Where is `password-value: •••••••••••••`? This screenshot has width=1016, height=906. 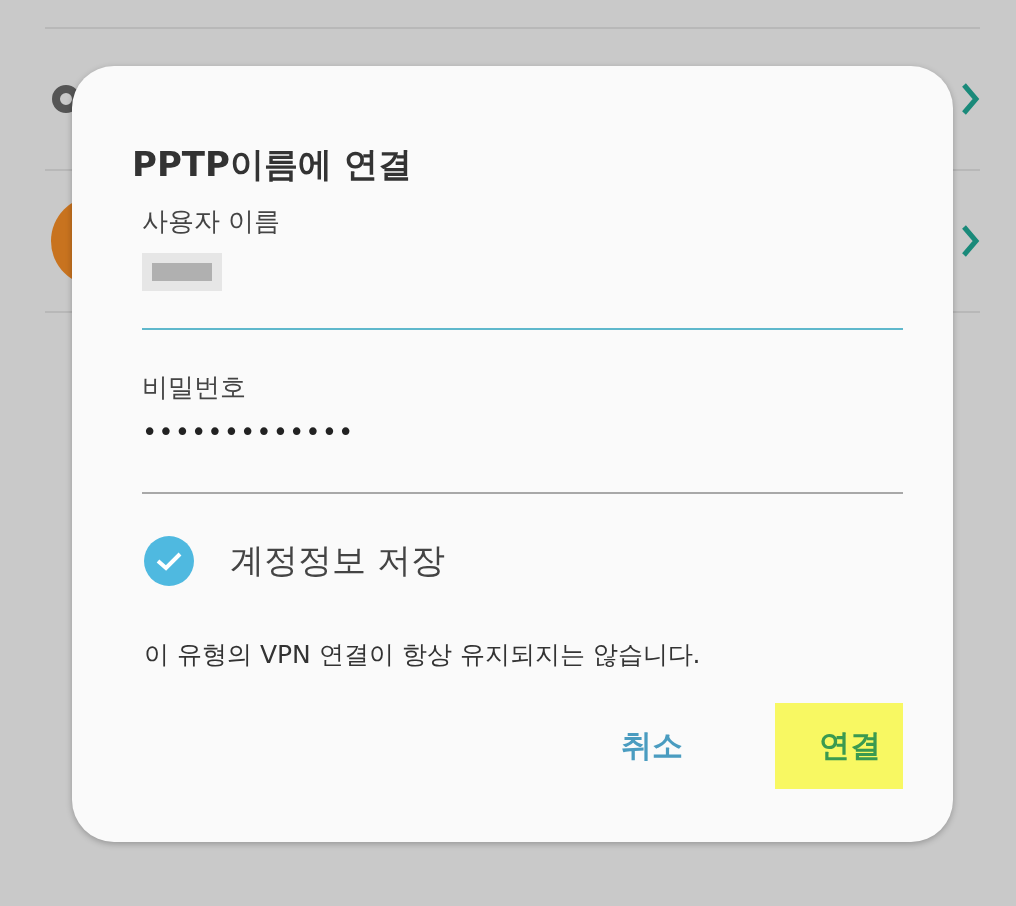 password-value: ••••••••••••• is located at coordinates (249, 432).